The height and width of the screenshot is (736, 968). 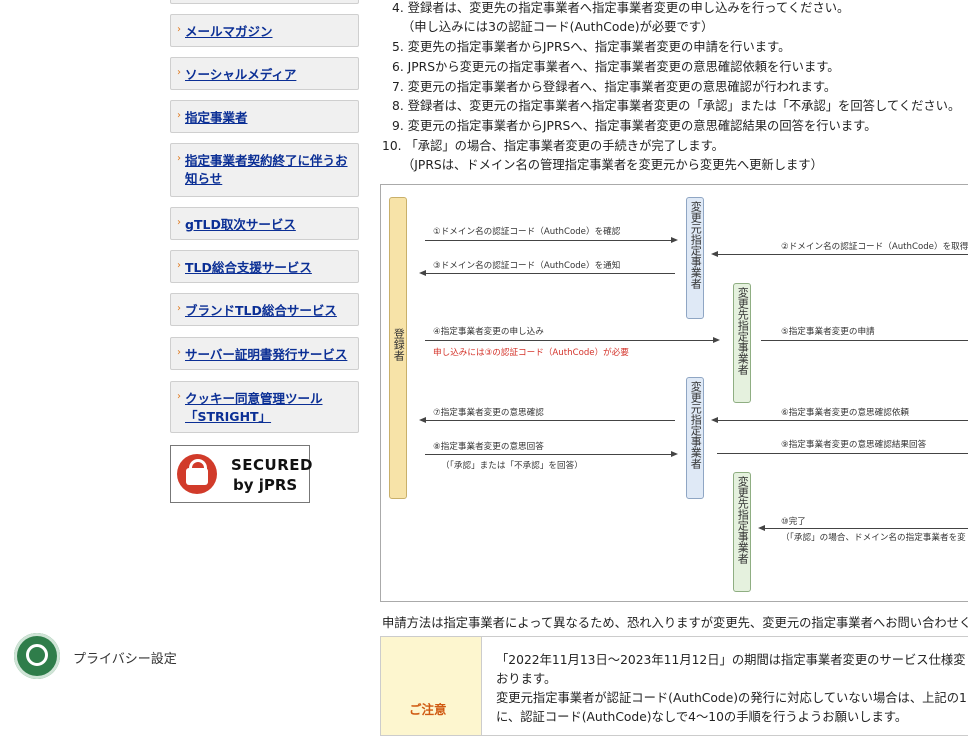 I want to click on msg-10-label: ⑩完了, so click(x=793, y=522).